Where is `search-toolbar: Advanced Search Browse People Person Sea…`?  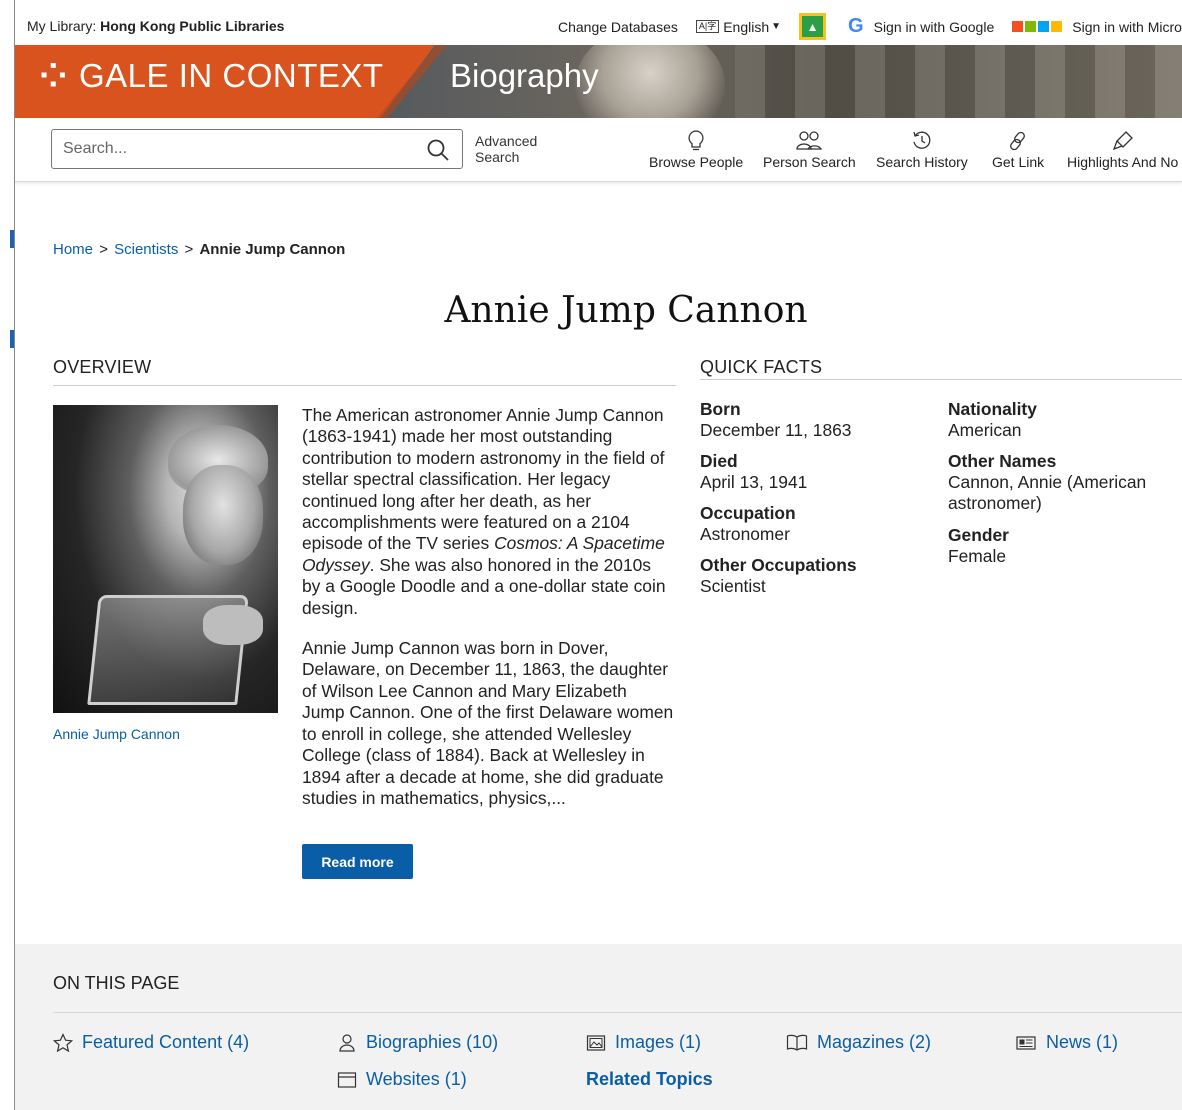 search-toolbar: Advanced Search Browse People Person Sea… is located at coordinates (598, 150).